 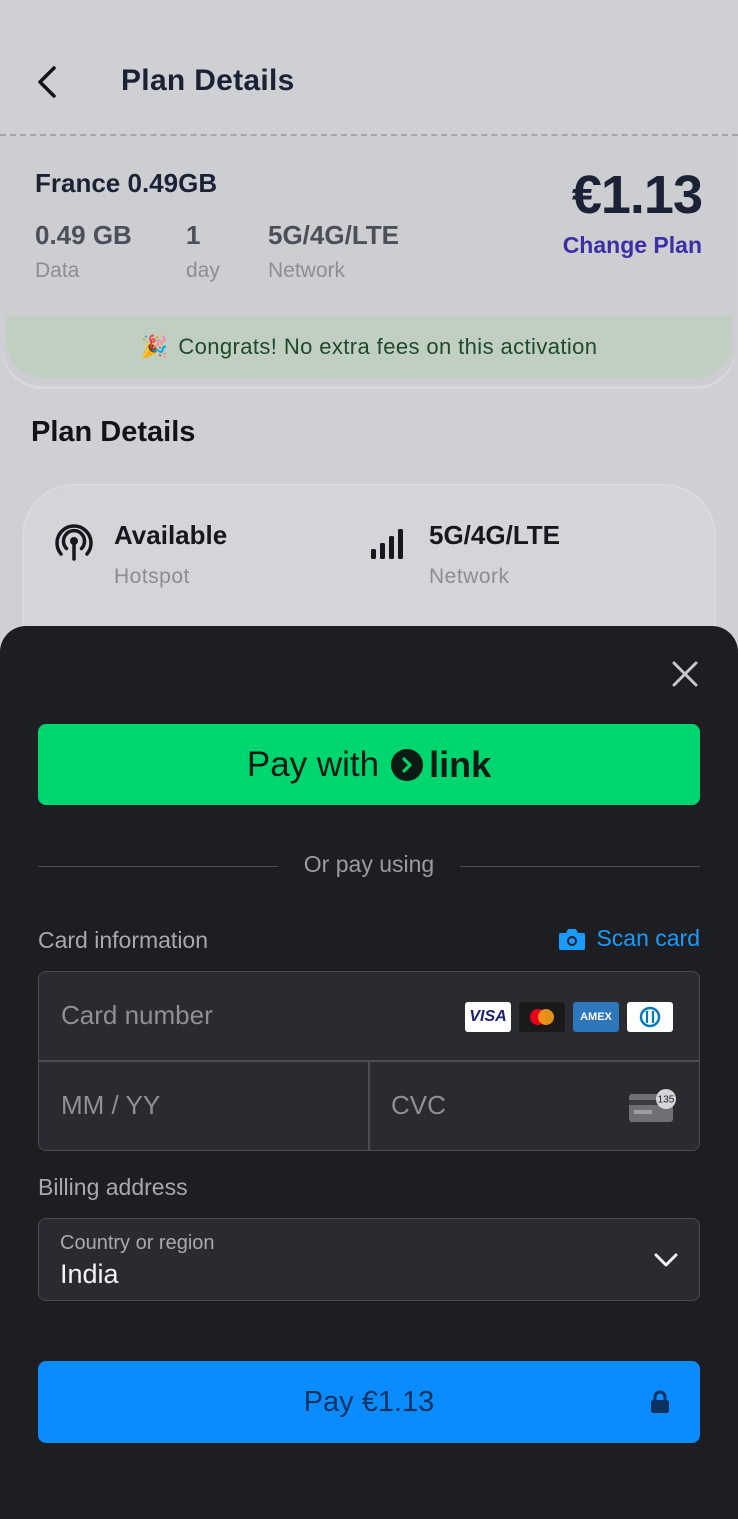 I want to click on plan-name: France 0.49GB, so click(x=126, y=183).